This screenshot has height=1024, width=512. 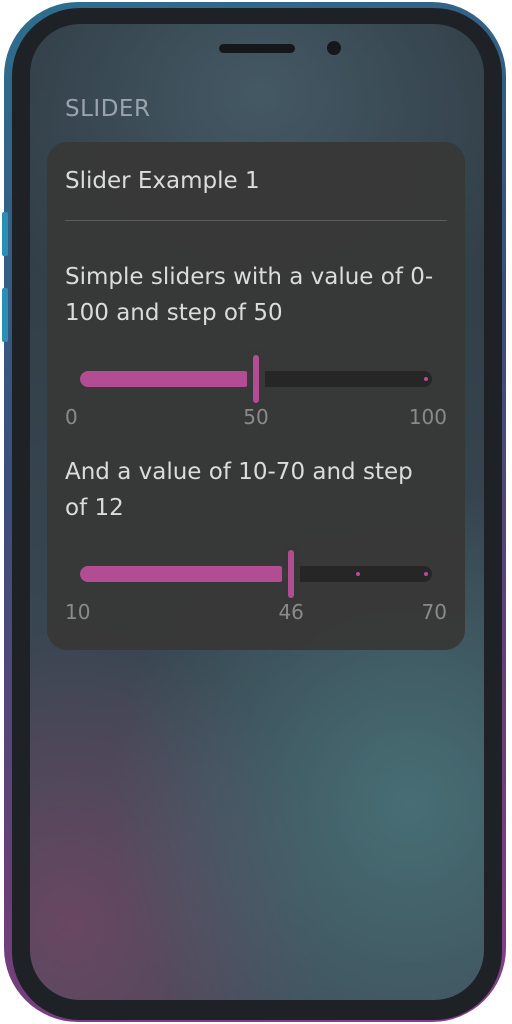 What do you see at coordinates (256, 220) in the screenshot?
I see `divider` at bounding box center [256, 220].